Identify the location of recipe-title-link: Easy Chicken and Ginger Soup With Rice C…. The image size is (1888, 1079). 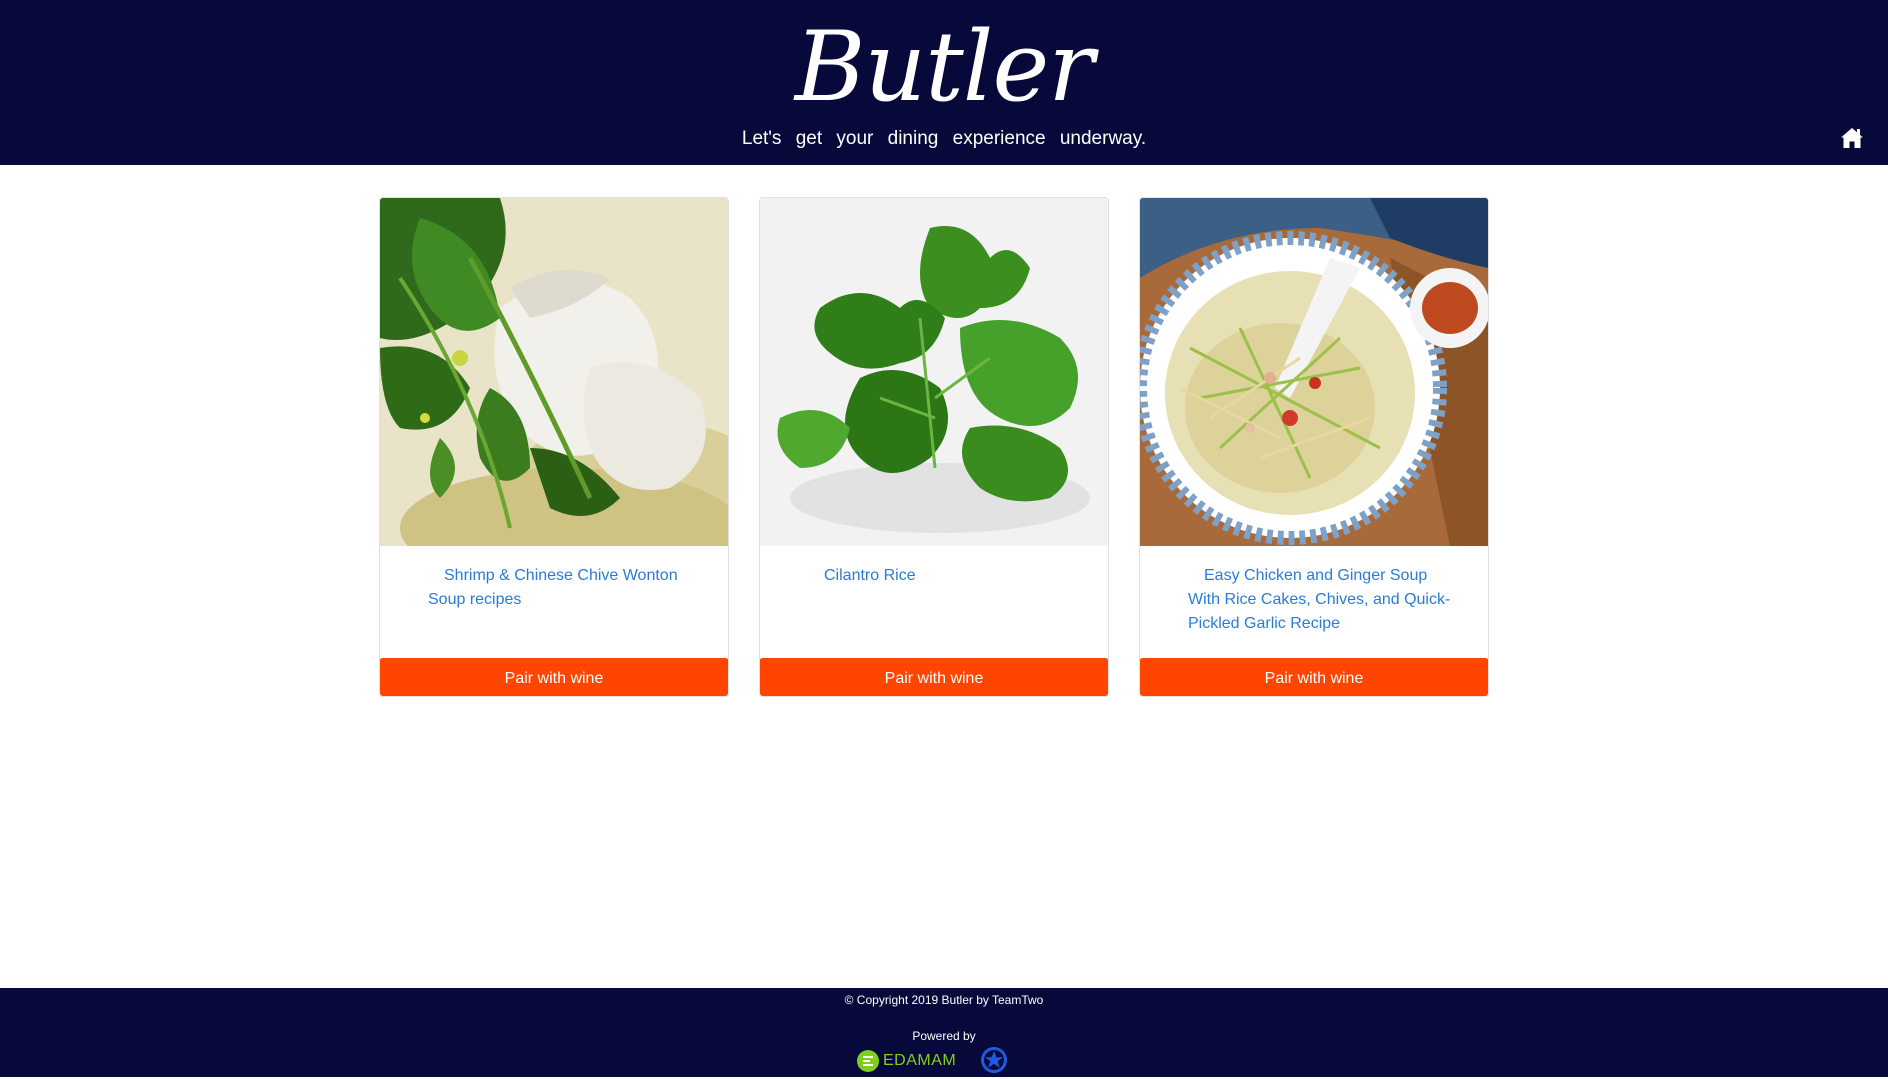
(1323, 600).